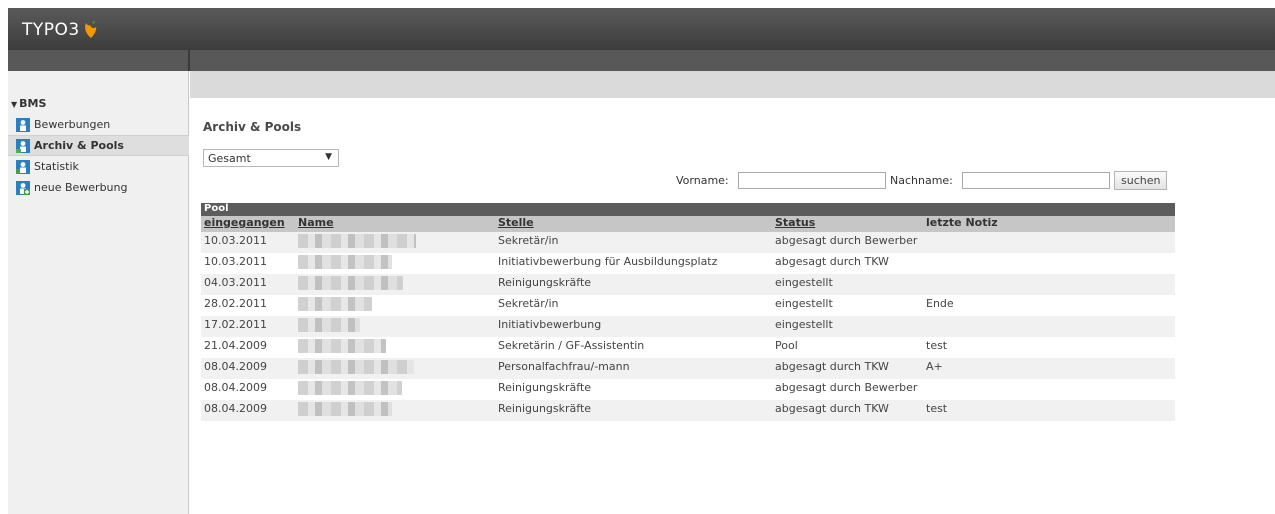 The width and height of the screenshot is (1275, 514). I want to click on filter-select-value: Gesamt, so click(229, 158).